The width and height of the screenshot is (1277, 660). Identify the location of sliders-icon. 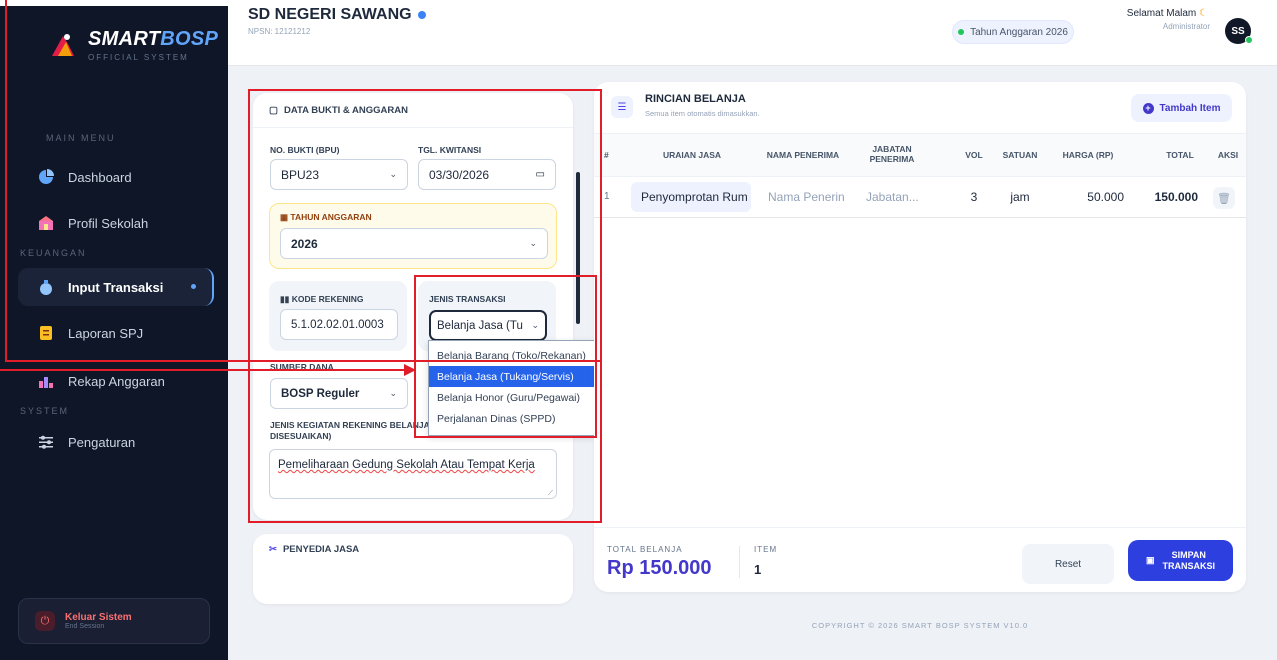
(46, 442).